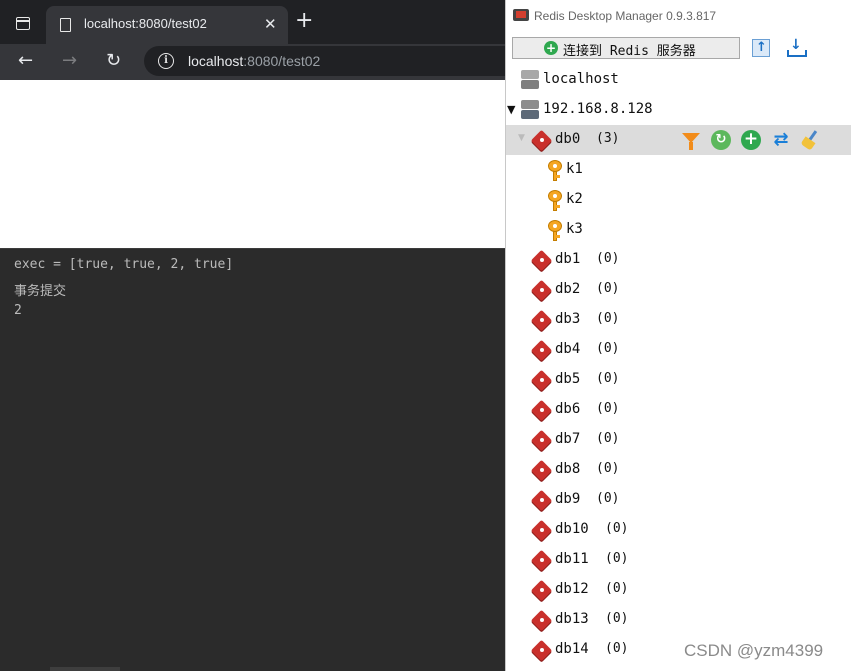 This screenshot has width=851, height=671. What do you see at coordinates (324, 61) in the screenshot?
I see `address-bar: i localhost:8080/test02` at bounding box center [324, 61].